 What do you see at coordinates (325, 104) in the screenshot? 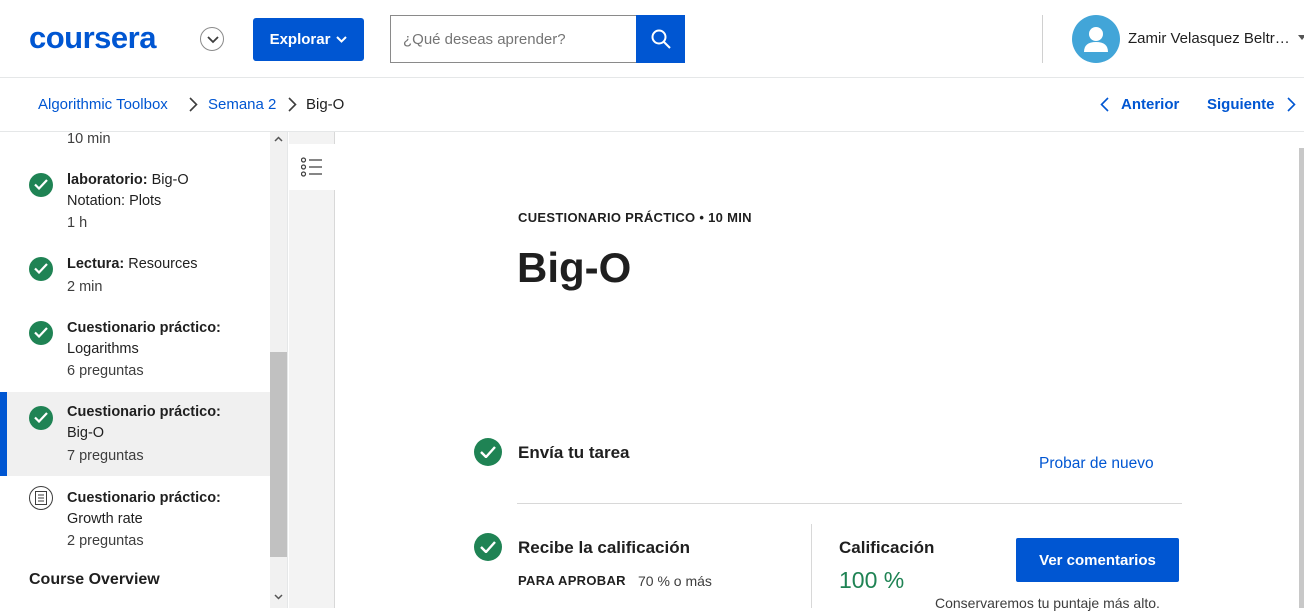
I see `breadcrumb-current: Big-O` at bounding box center [325, 104].